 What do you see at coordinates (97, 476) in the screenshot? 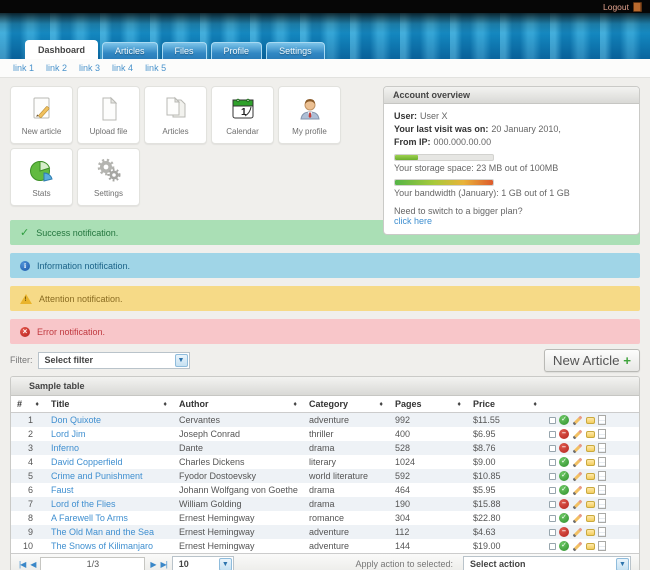
I see `book-title-link: Crime and Punishment` at bounding box center [97, 476].